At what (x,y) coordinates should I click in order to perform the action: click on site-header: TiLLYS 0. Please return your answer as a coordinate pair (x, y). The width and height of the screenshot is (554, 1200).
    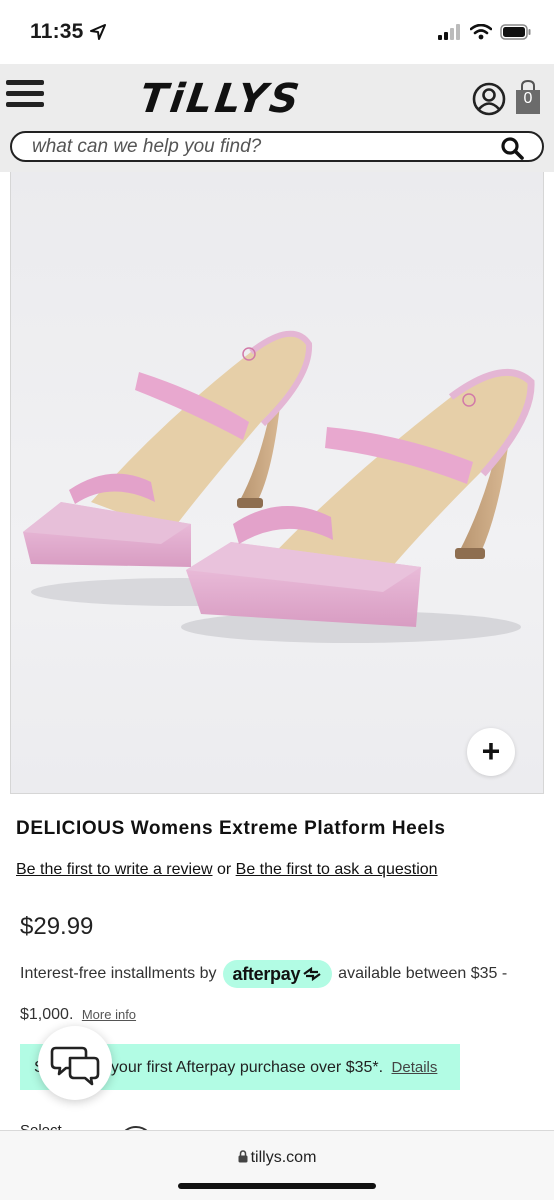
    Looking at the image, I should click on (277, 118).